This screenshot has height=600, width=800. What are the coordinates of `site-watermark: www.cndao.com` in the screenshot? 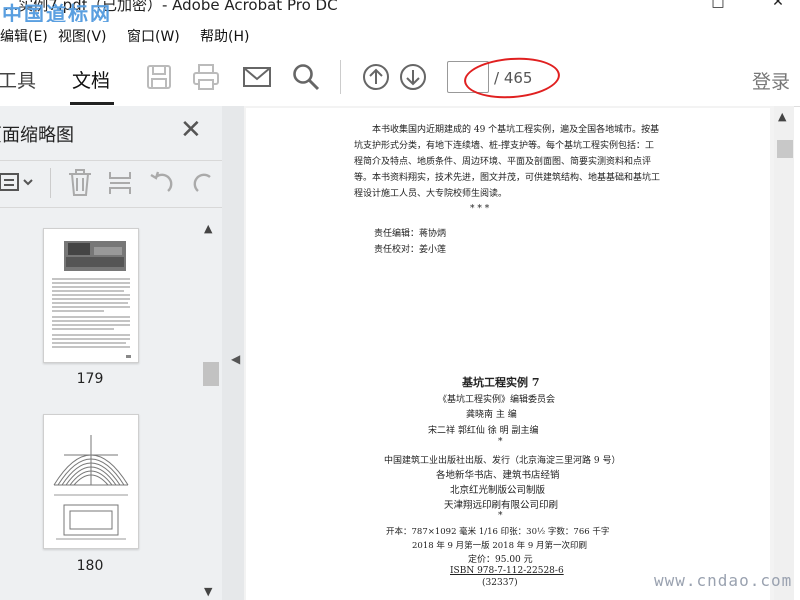 It's located at (723, 580).